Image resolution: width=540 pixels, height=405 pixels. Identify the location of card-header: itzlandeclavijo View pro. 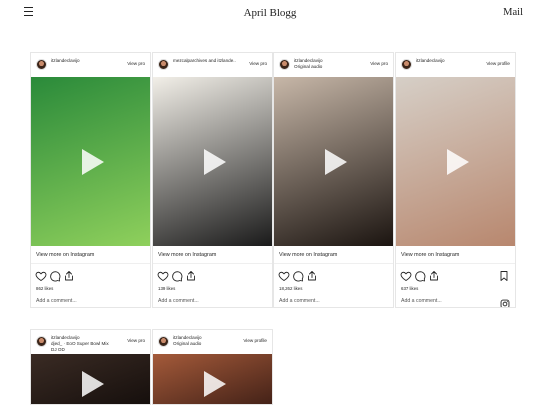
(90, 65).